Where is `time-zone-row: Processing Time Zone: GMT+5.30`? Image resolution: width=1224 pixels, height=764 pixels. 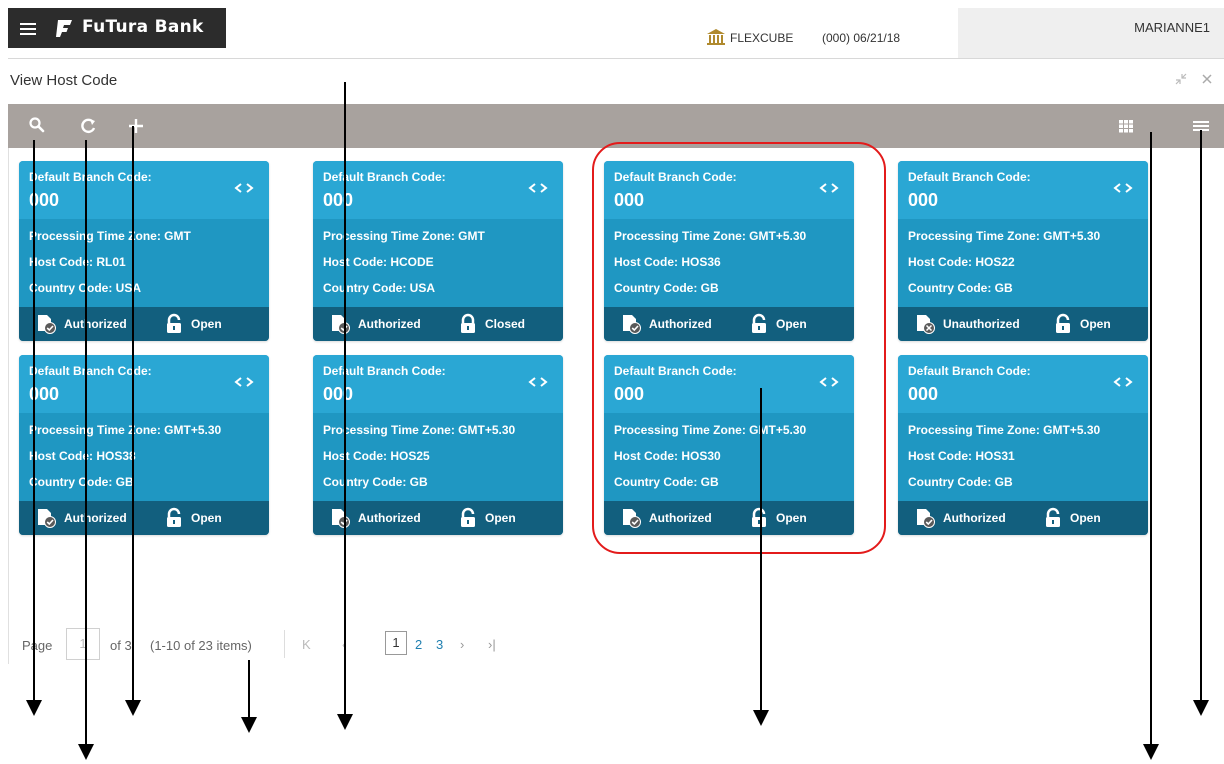
time-zone-row: Processing Time Zone: GMT+5.30 is located at coordinates (125, 430).